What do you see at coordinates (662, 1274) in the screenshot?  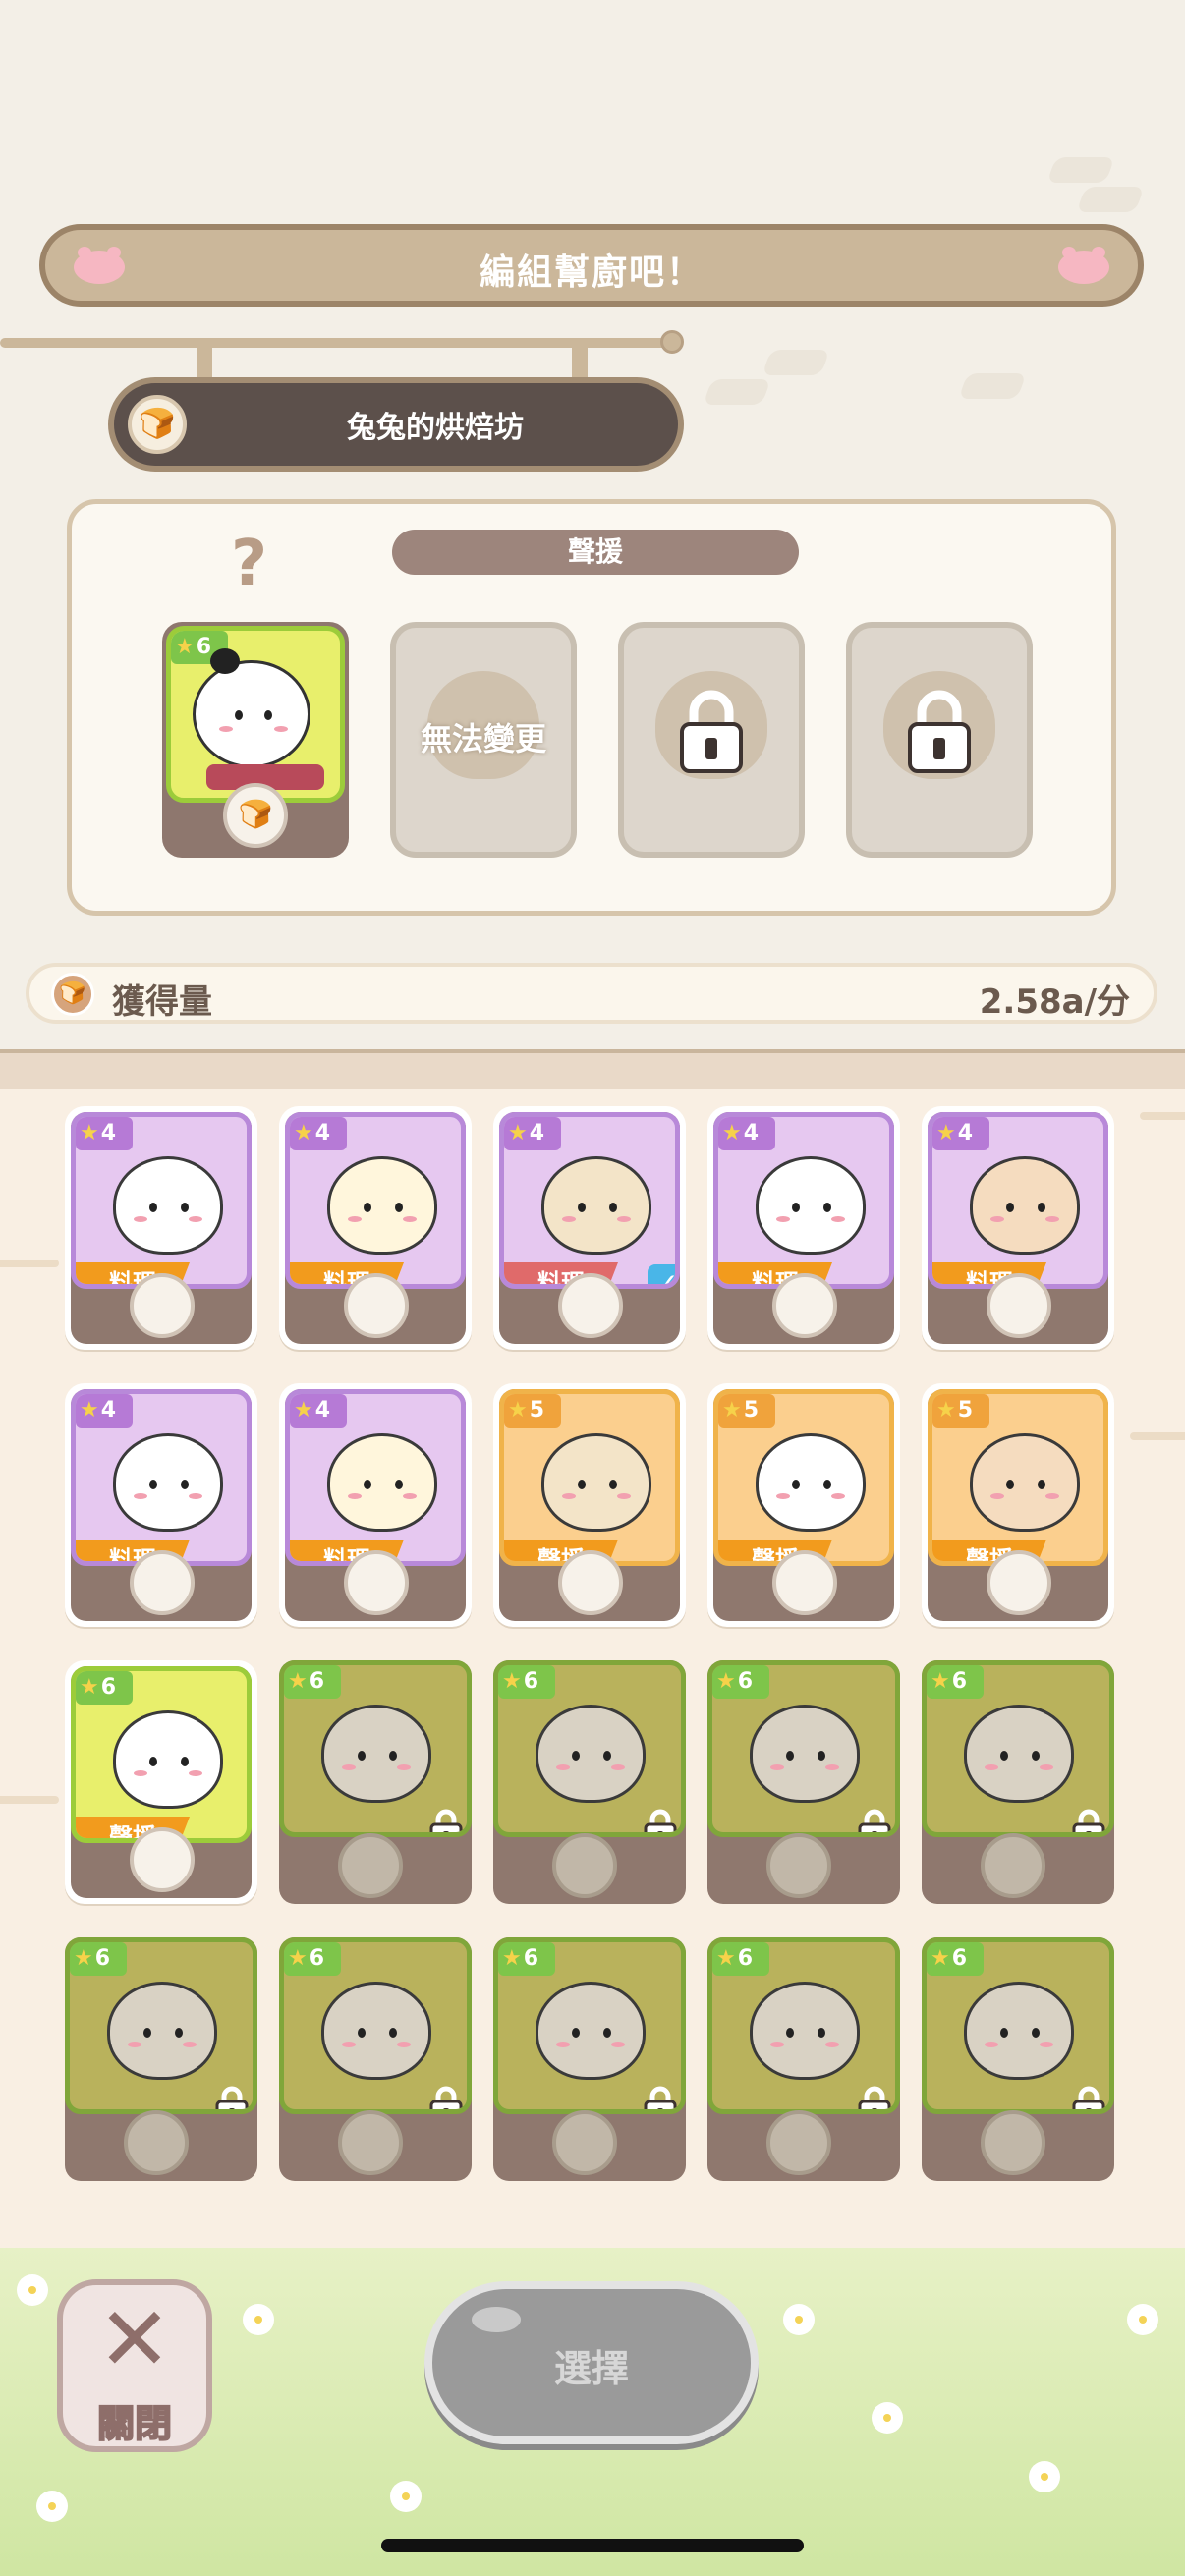 I see `check-icon: ✓` at bounding box center [662, 1274].